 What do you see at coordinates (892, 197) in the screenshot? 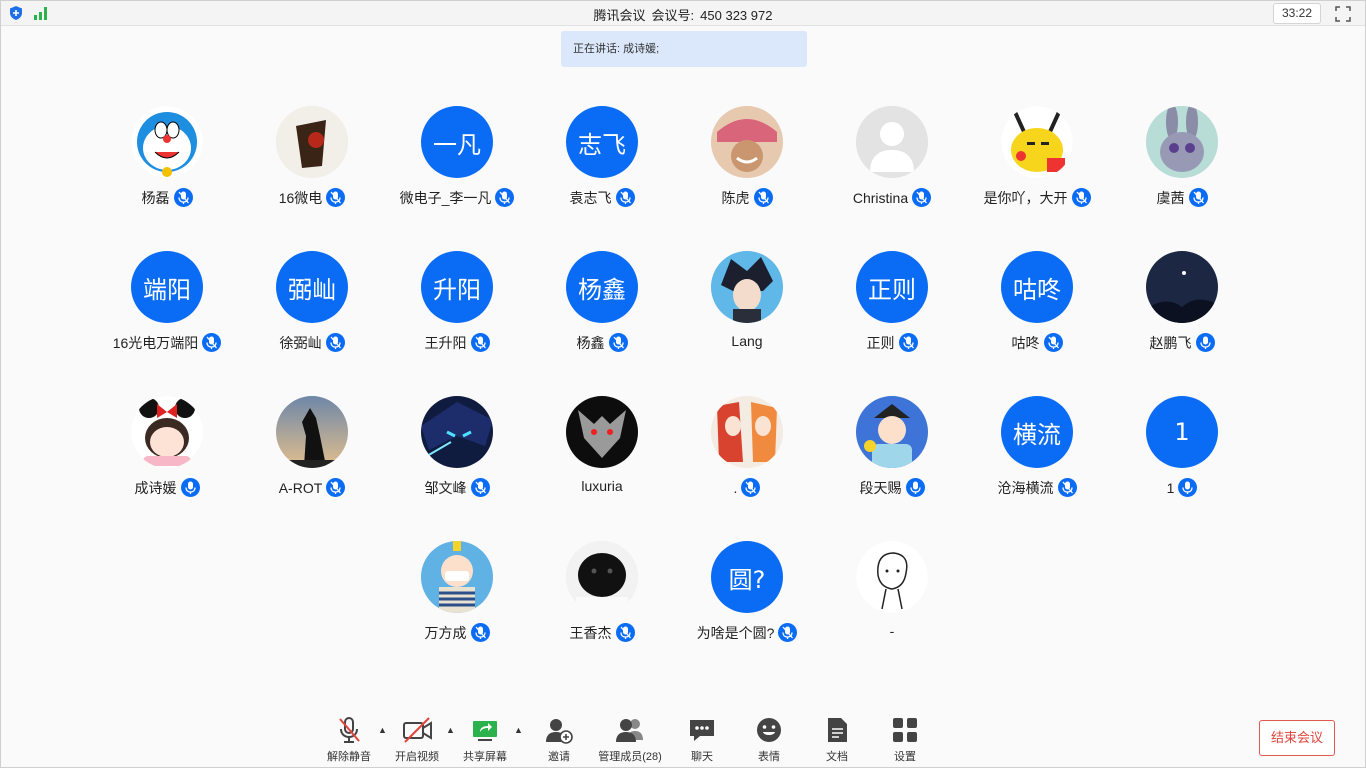
I see `participant-name: Christina` at bounding box center [892, 197].